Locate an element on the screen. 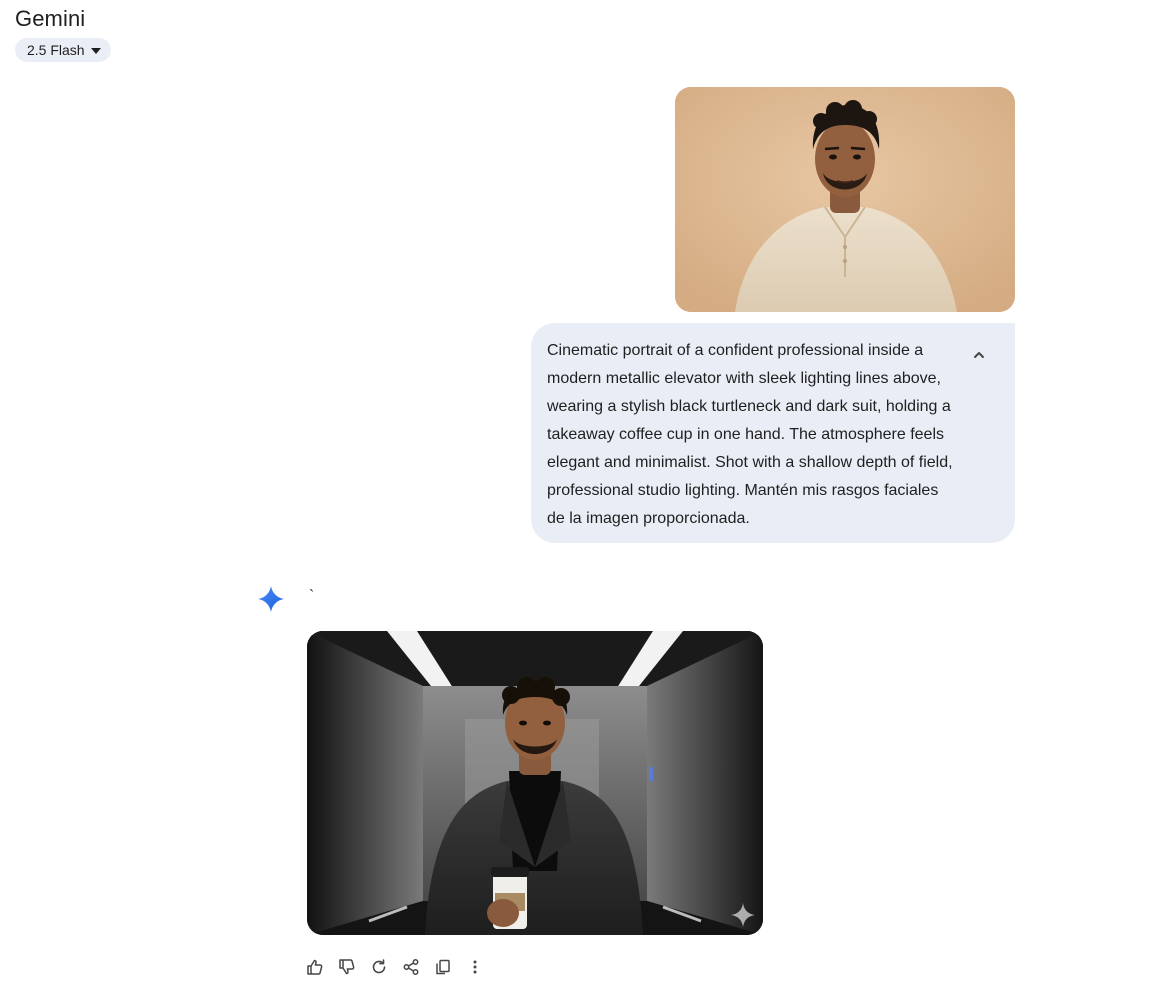  share-button is located at coordinates (411, 967).